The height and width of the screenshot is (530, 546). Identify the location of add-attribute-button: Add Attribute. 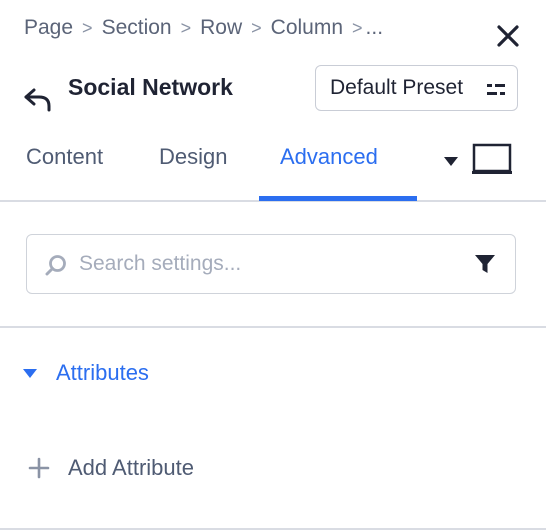
(111, 468).